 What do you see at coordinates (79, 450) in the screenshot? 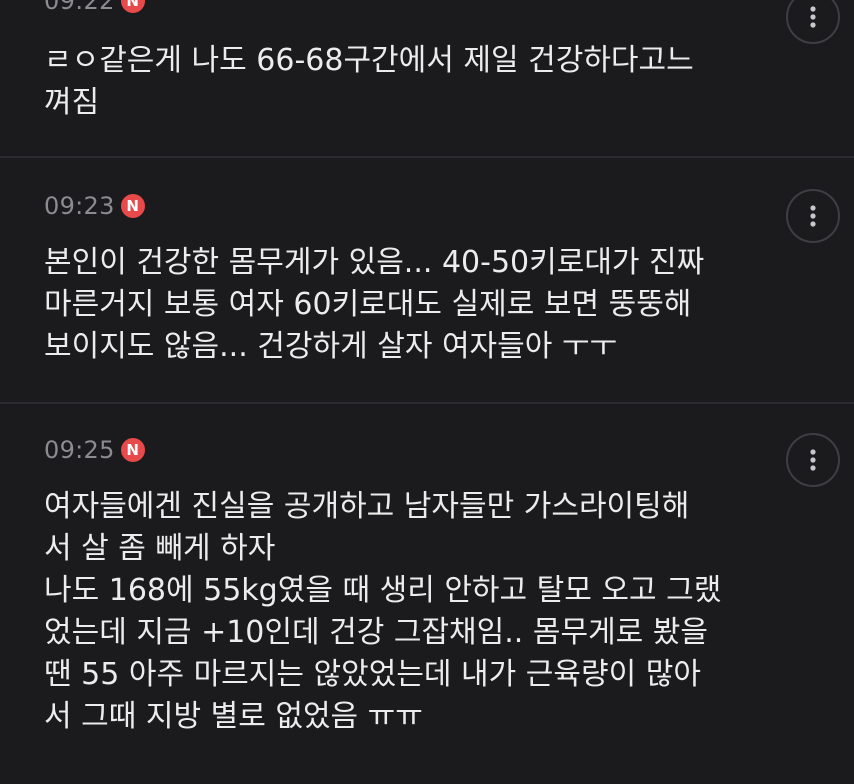
I see `comment-timestamp: 09:25` at bounding box center [79, 450].